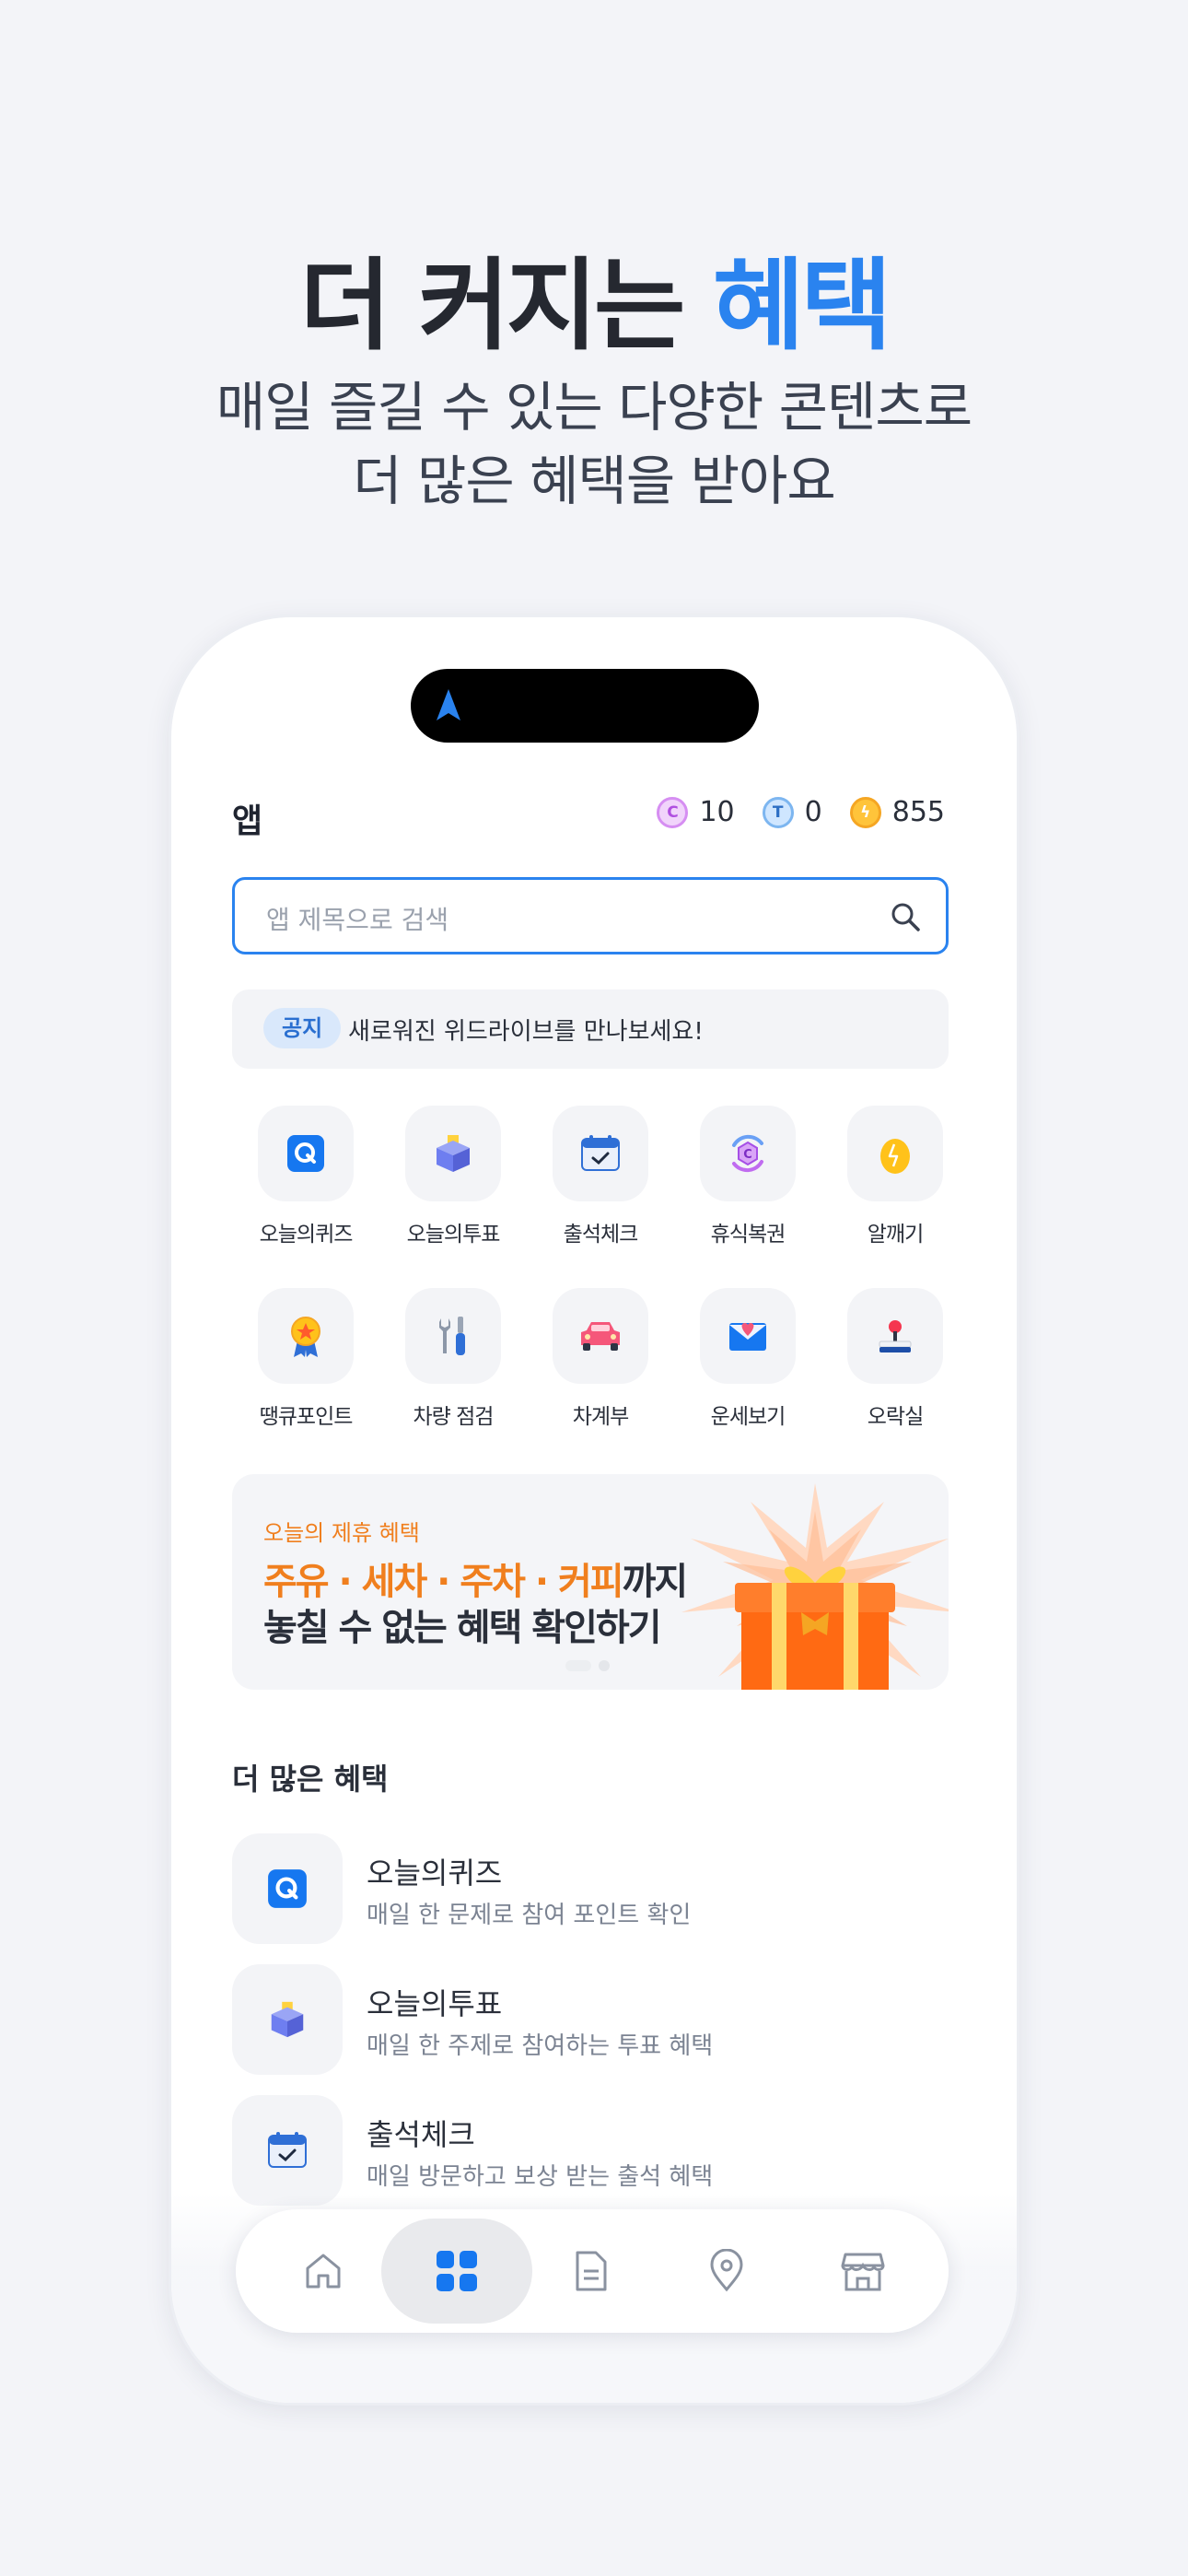  I want to click on egg-icon, so click(895, 1156).